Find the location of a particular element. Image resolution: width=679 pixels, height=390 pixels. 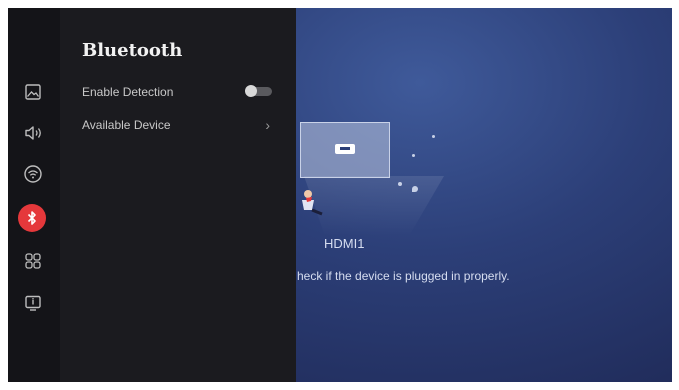

panel-title: Bluetooth is located at coordinates (132, 50).